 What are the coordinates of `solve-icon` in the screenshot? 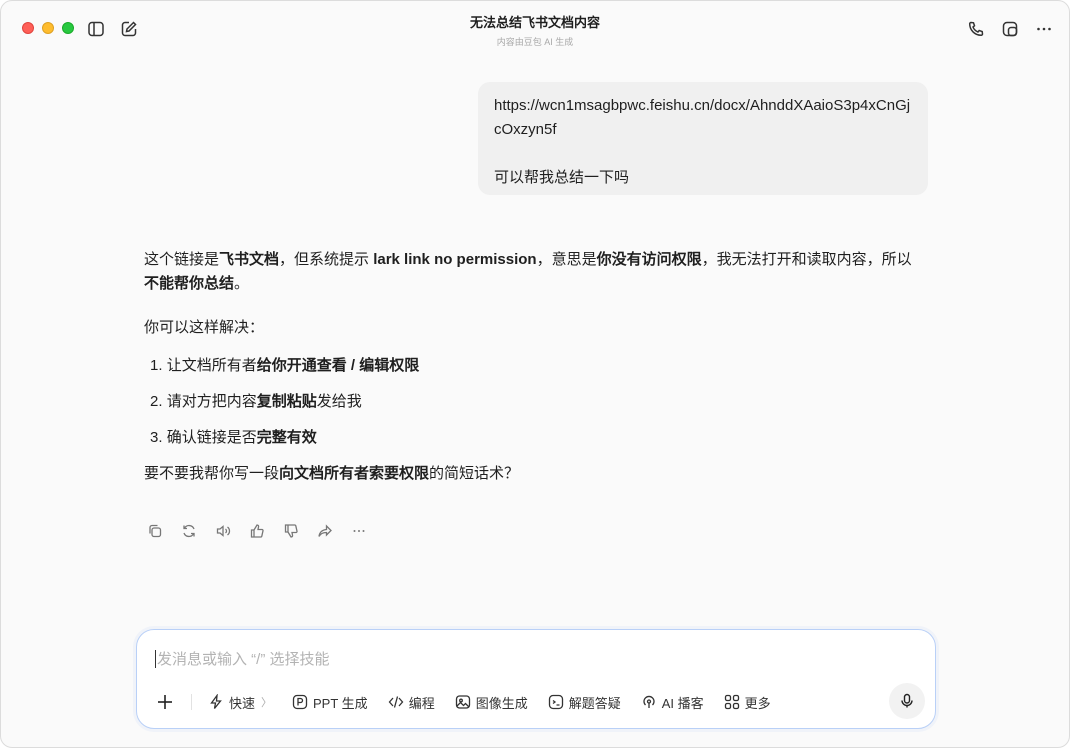 It's located at (555, 702).